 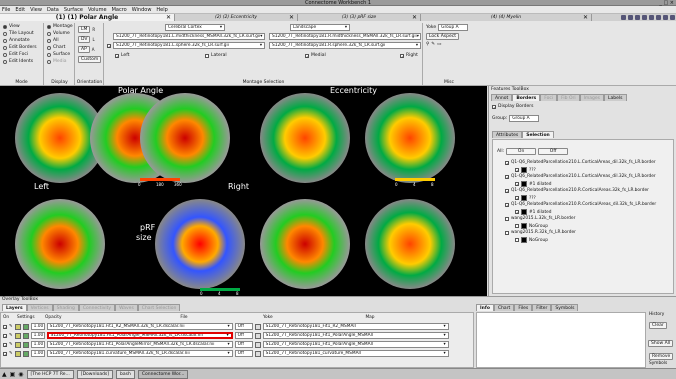 I want to click on tree-item: wang2015.R.32k_fs_LR.border, so click(x=543, y=232).